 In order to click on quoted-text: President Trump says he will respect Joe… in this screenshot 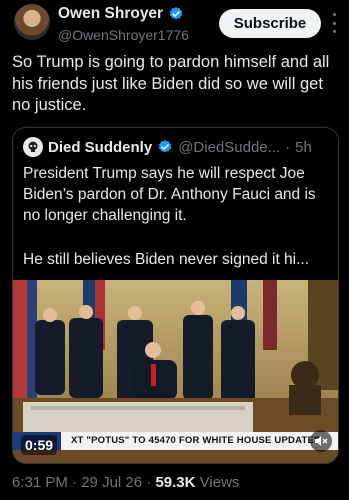, I will do `click(169, 194)`.